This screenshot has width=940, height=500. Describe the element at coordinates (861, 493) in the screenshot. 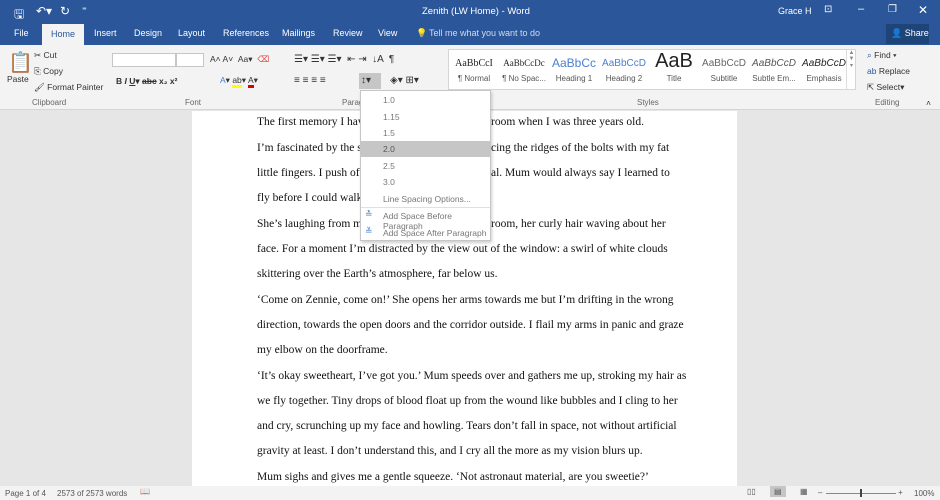

I see `zoom-slider-thumb` at that location.